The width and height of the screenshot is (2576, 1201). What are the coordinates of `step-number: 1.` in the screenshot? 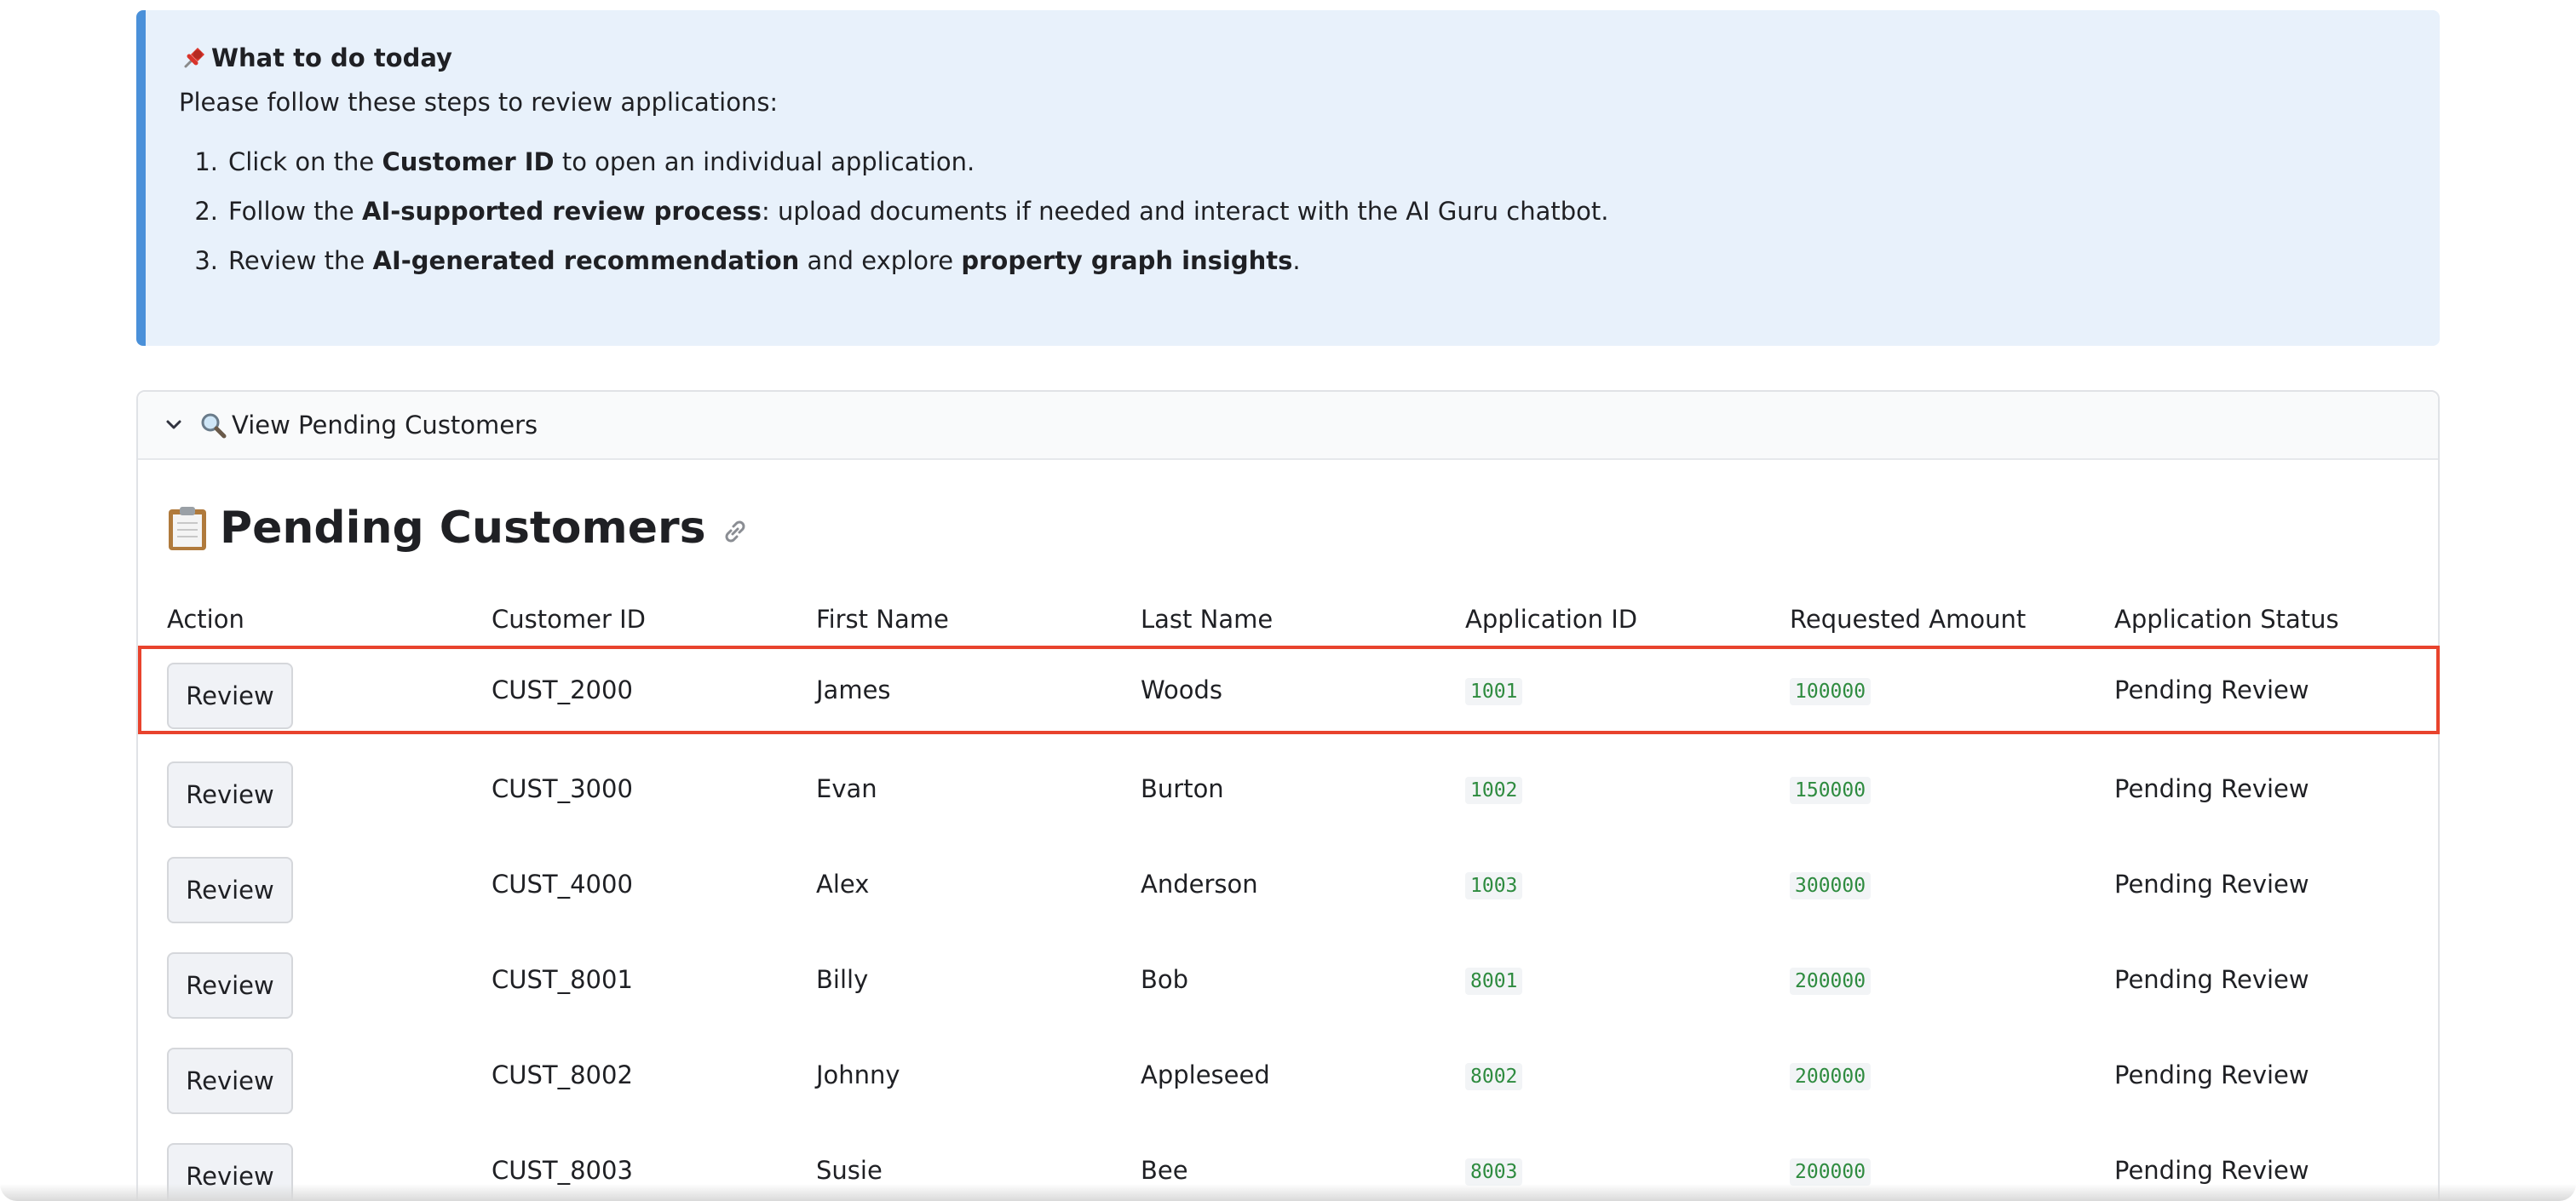 It's located at (206, 161).